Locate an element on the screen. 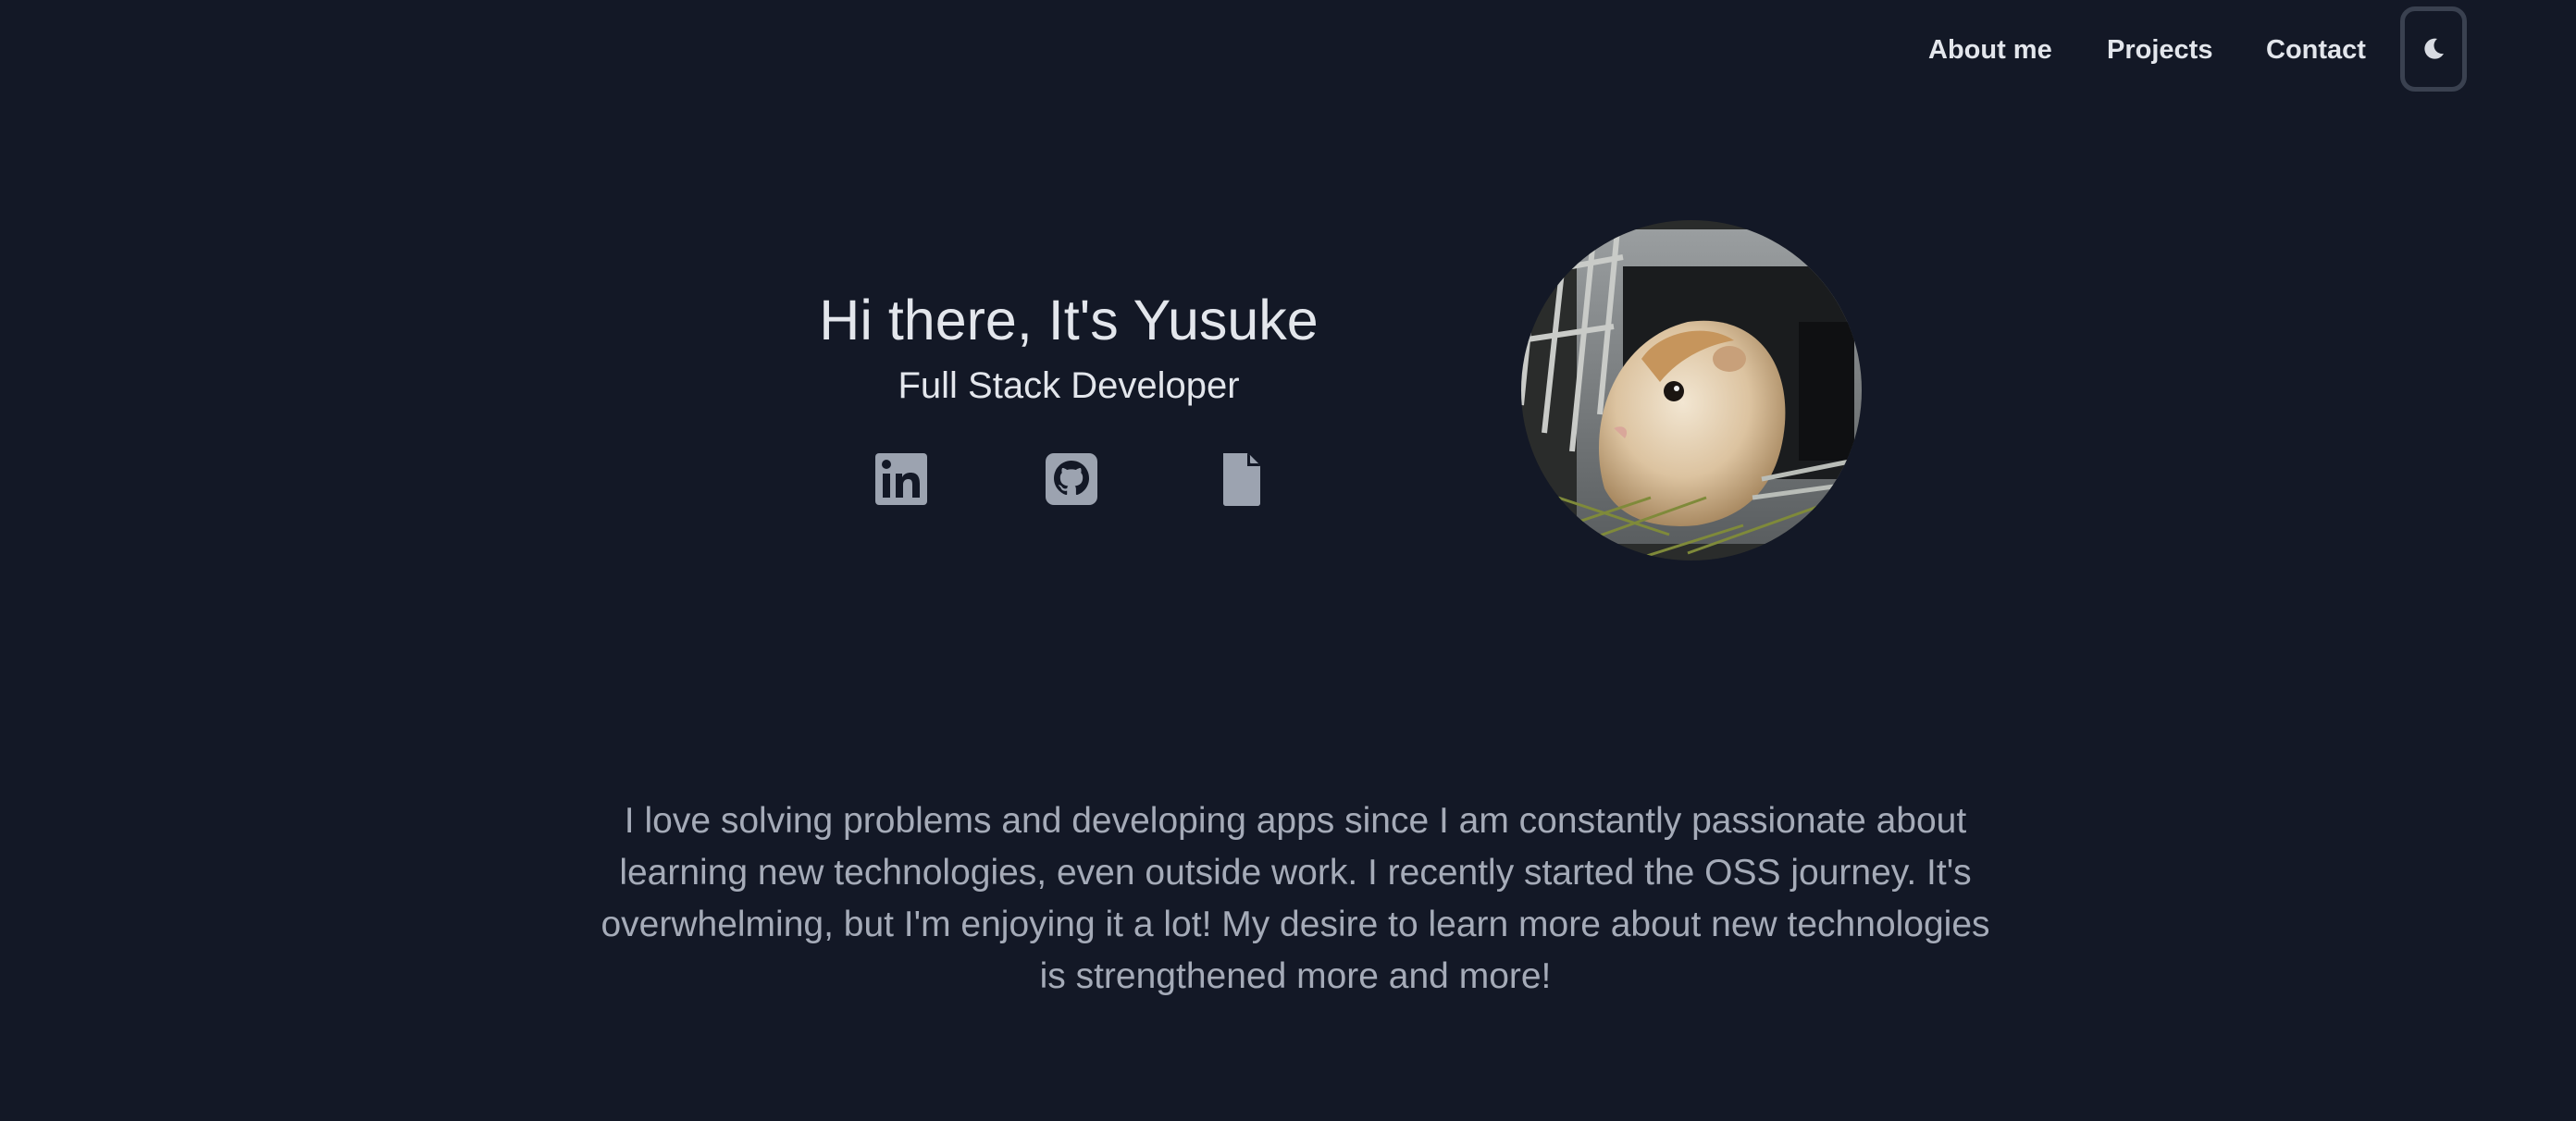 The width and height of the screenshot is (2576, 1121). github-icon is located at coordinates (1072, 480).